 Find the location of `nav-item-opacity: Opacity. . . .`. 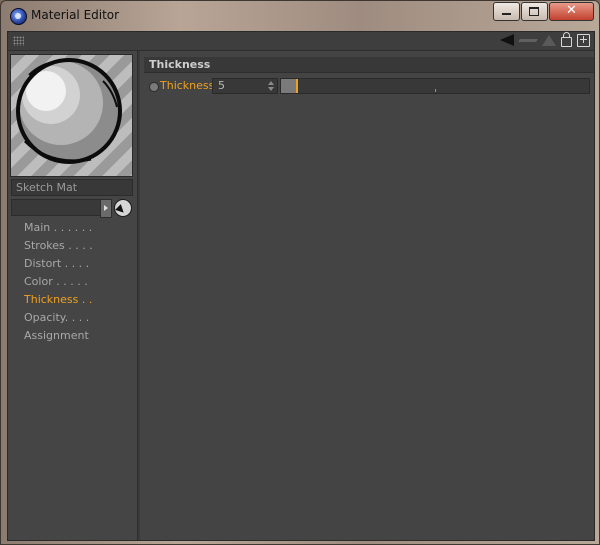

nav-item-opacity: Opacity. . . . is located at coordinates (58, 318).